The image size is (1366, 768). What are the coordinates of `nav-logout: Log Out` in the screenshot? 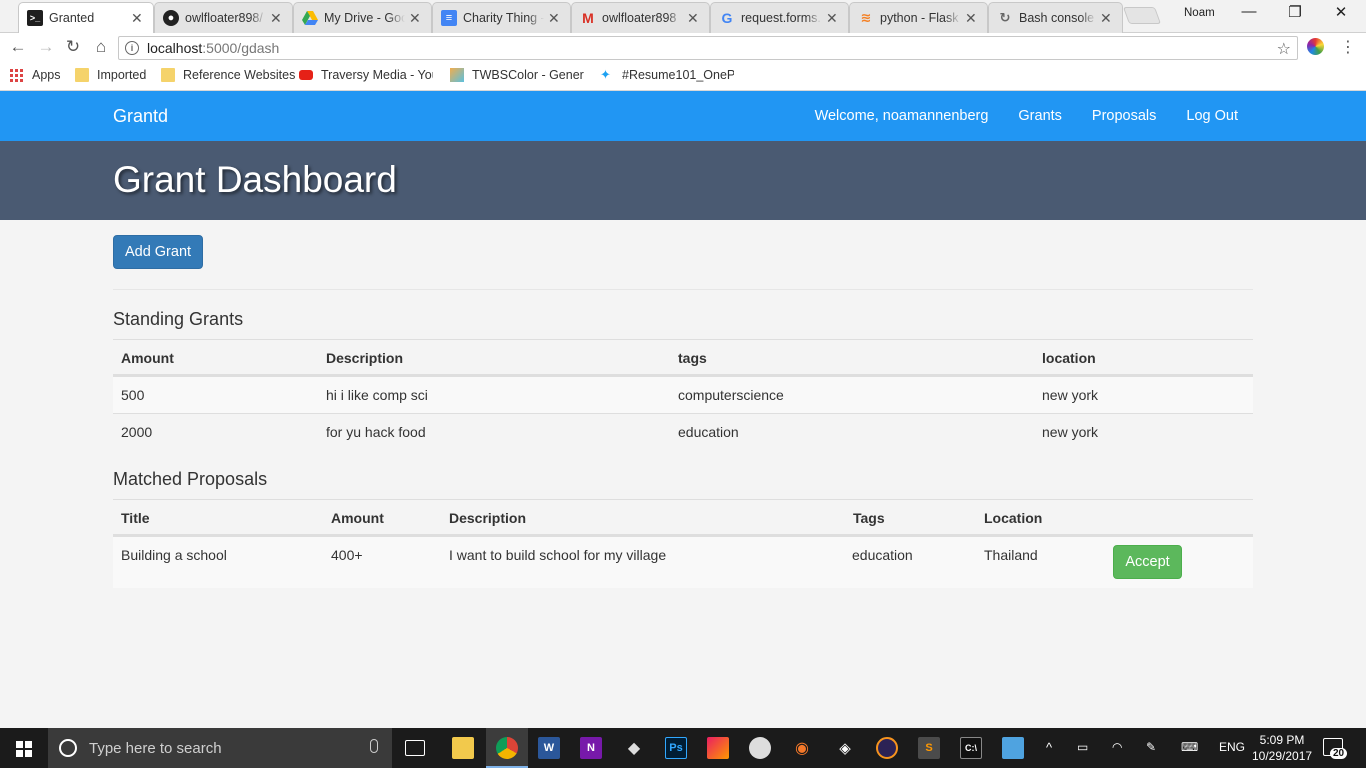 It's located at (1212, 116).